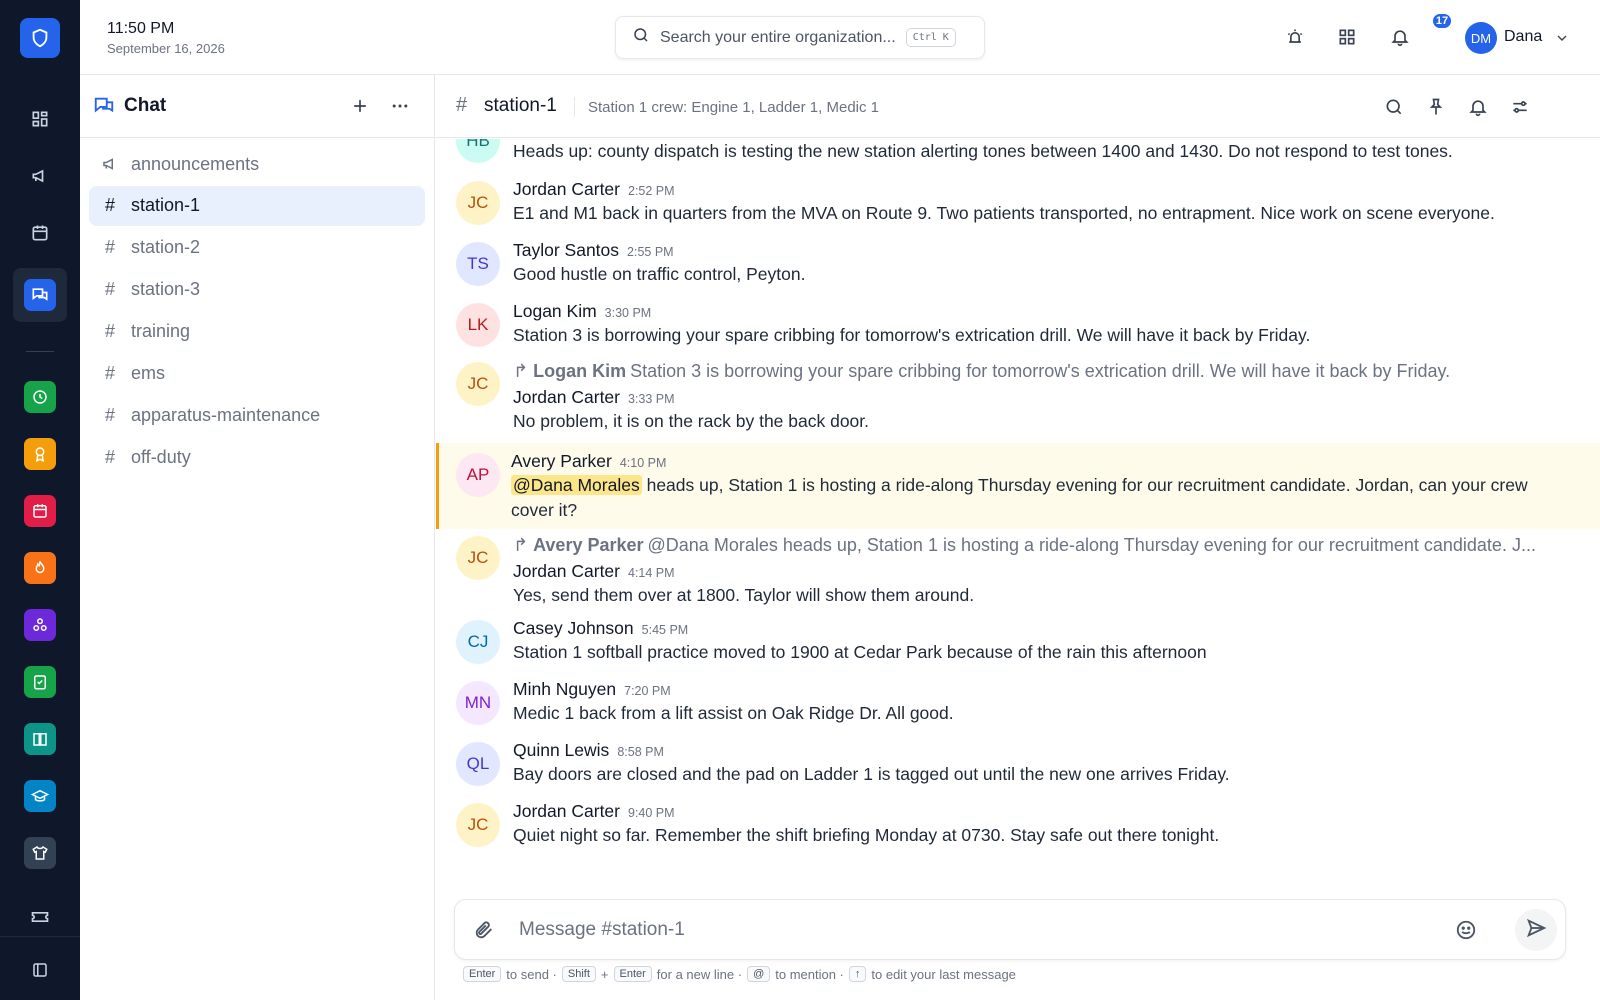 Image resolution: width=1600 pixels, height=1000 pixels. I want to click on avatar: MN, so click(478, 703).